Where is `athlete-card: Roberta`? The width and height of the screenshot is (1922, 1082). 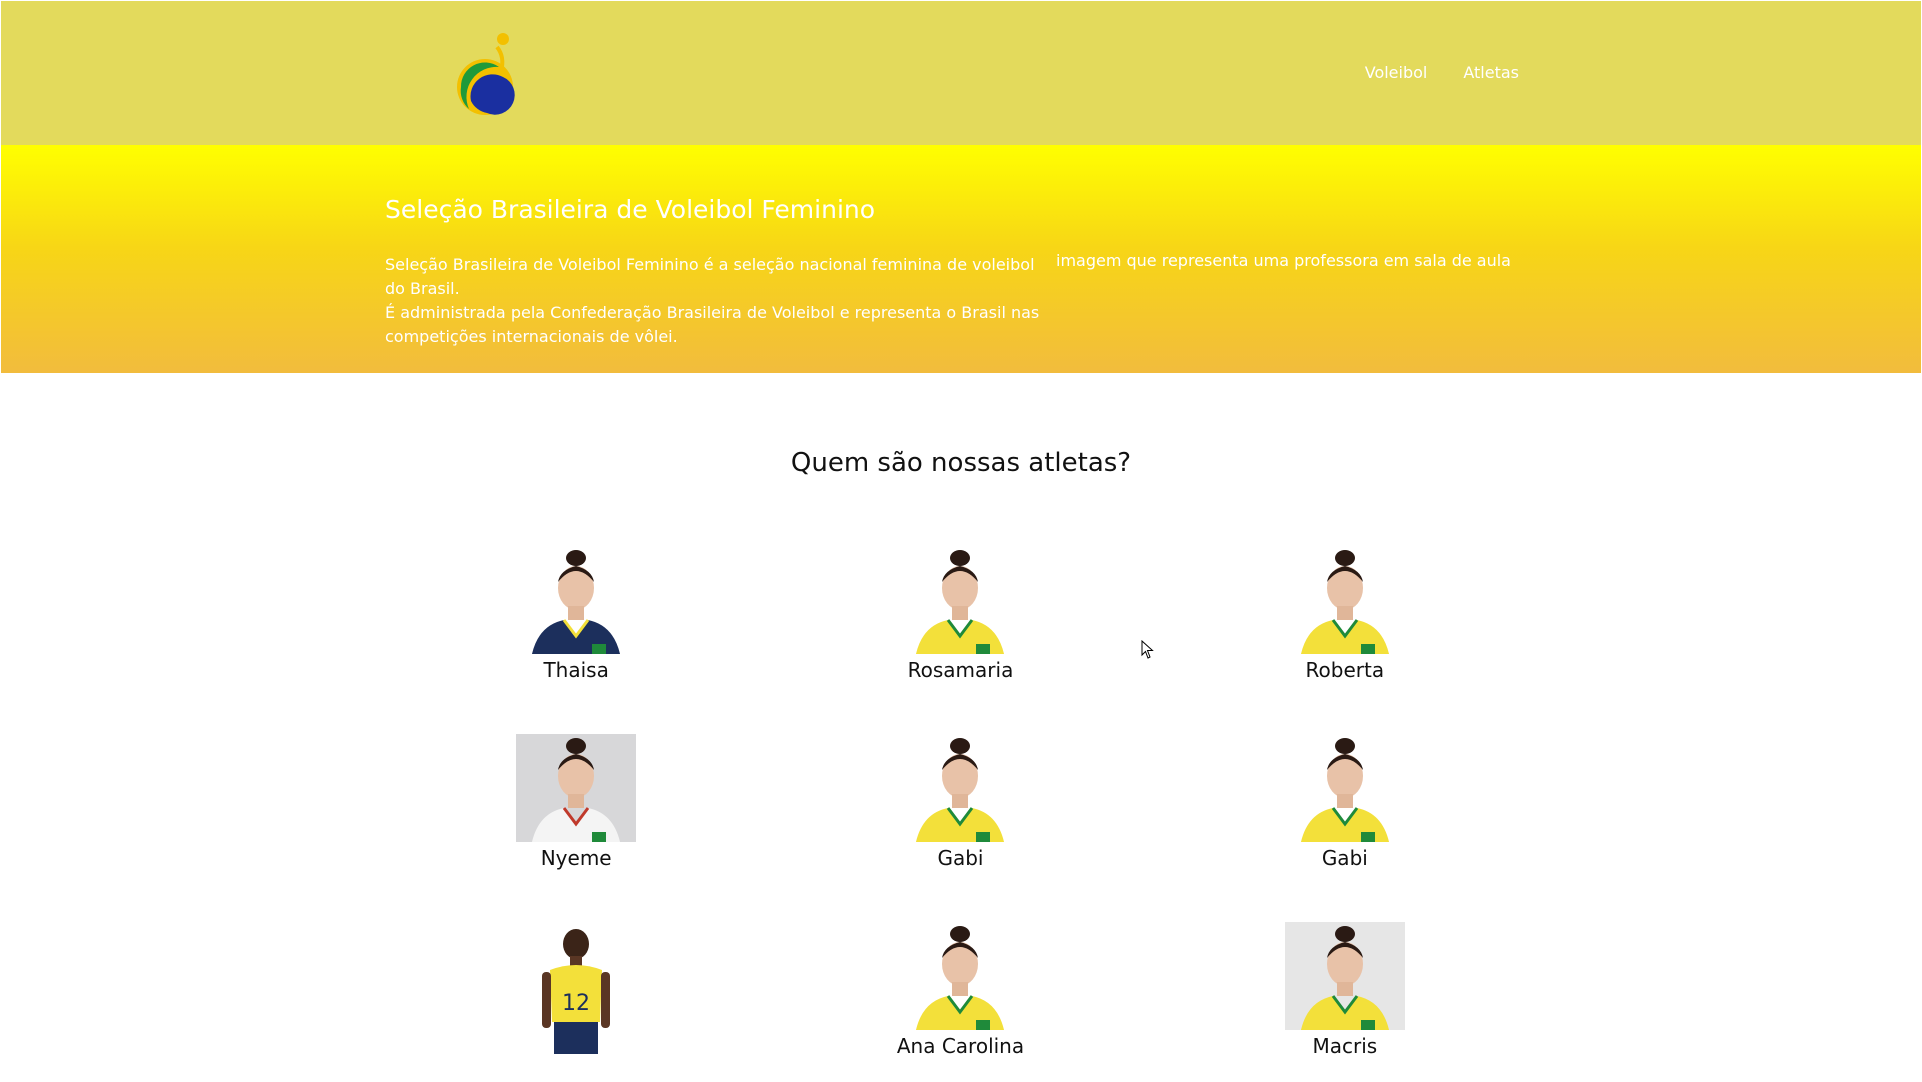
athlete-card: Roberta is located at coordinates (1345, 614).